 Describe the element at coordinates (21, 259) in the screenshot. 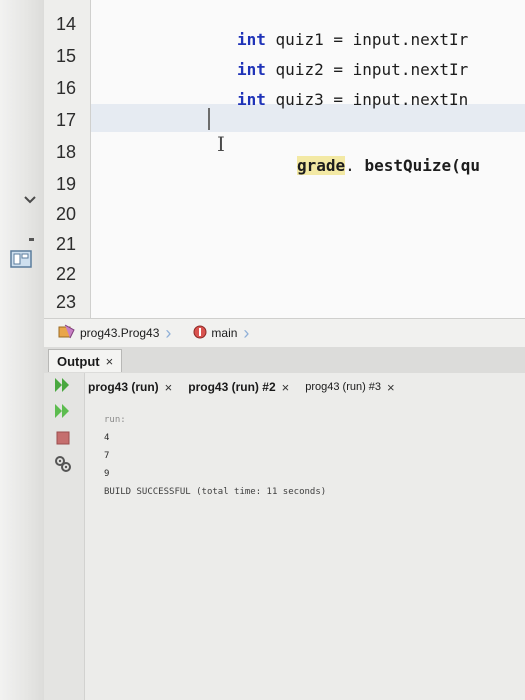

I see `side-panel-icon` at that location.